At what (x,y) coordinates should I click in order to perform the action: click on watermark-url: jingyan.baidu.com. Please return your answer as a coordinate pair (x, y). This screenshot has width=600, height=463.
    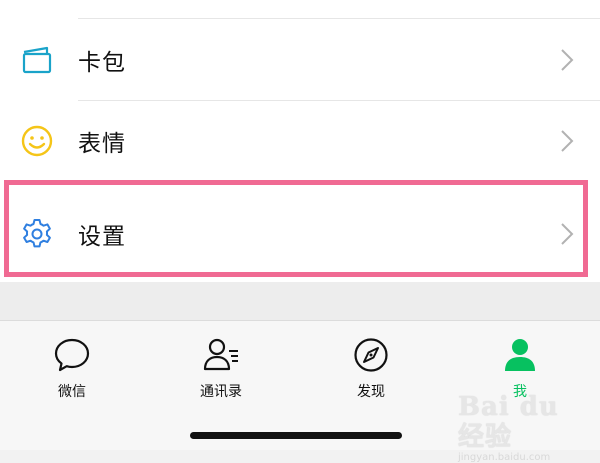
    Looking at the image, I should click on (504, 457).